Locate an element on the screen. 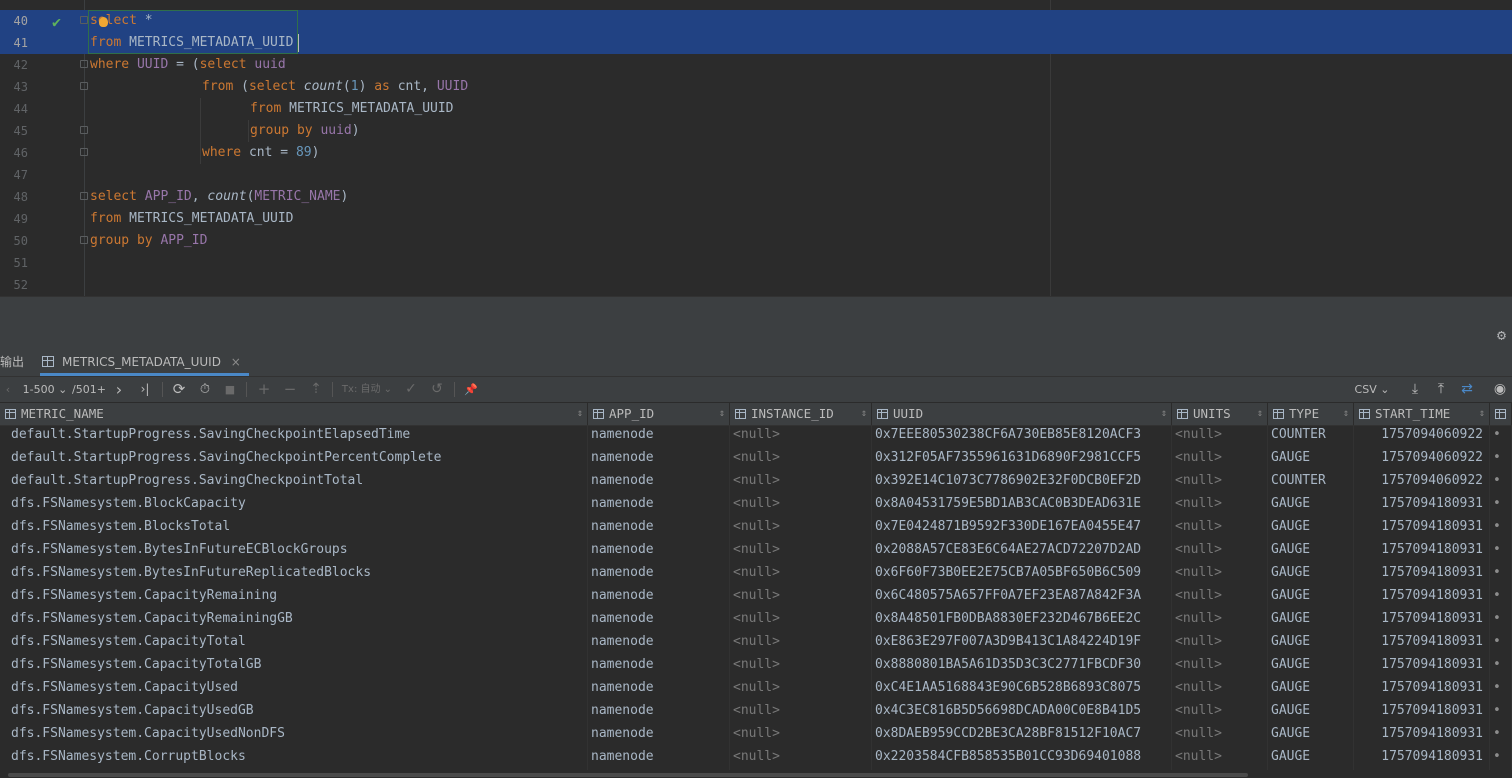 The width and height of the screenshot is (1512, 778). delete-row-icon: − is located at coordinates (290, 389).